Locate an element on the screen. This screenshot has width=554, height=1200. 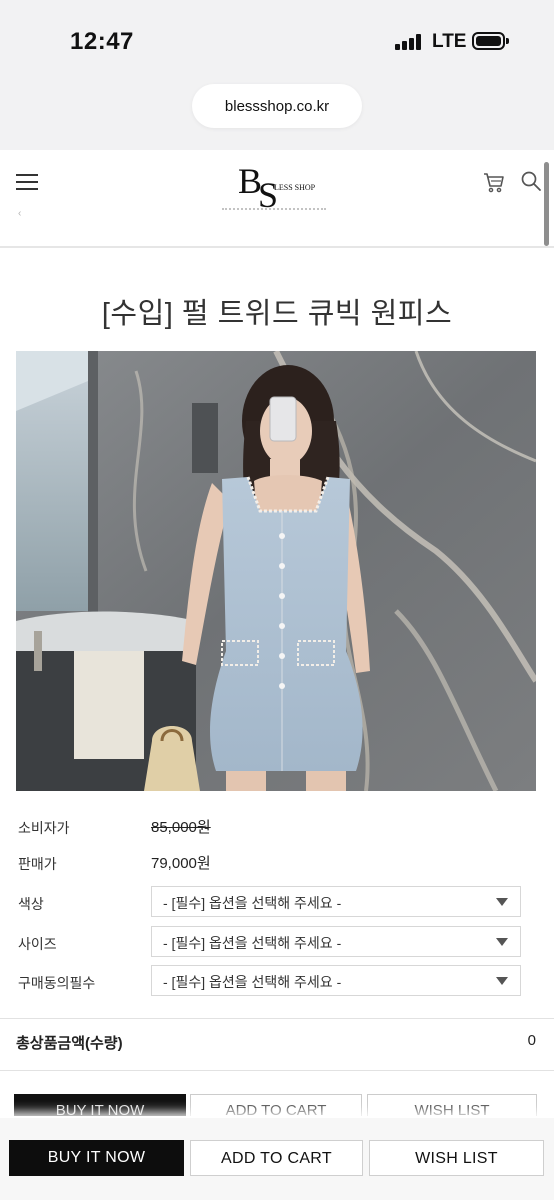
option-label-size: 사이즈 is located at coordinates (37, 944).